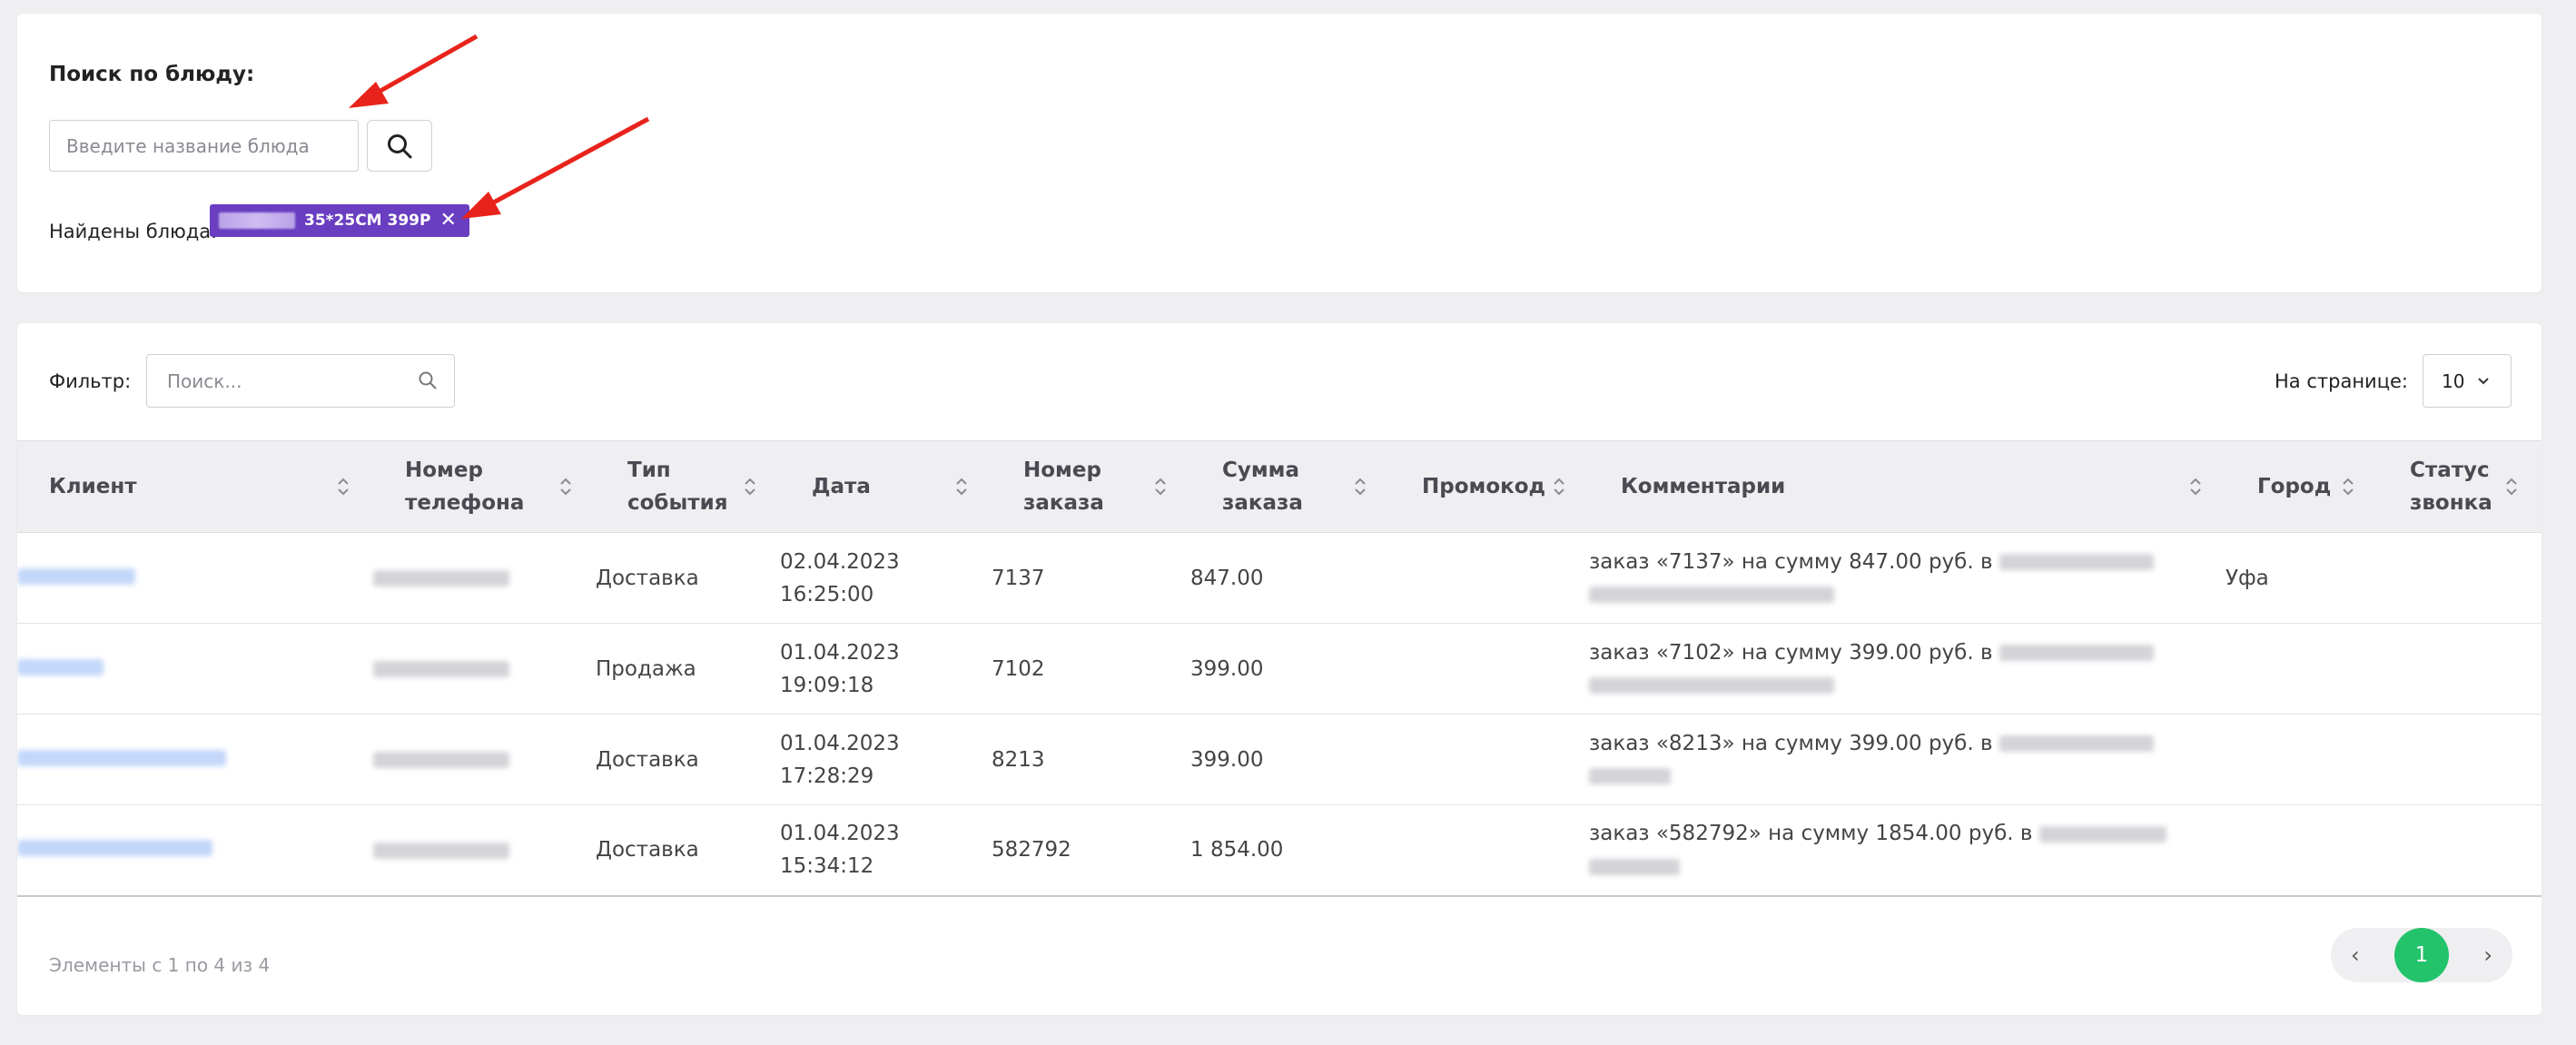 This screenshot has width=2576, height=1045. I want to click on order-sum: 847.00, so click(1227, 578).